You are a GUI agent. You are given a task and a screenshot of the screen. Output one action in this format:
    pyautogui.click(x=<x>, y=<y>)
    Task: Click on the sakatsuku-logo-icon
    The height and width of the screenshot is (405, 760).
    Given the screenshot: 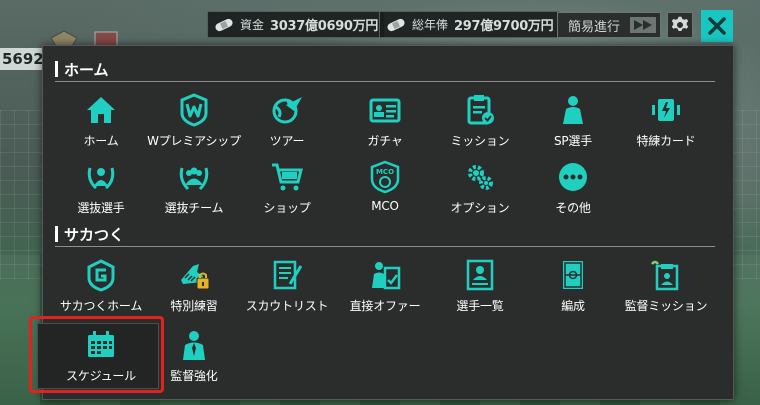 What is the action you would take?
    pyautogui.click(x=101, y=275)
    